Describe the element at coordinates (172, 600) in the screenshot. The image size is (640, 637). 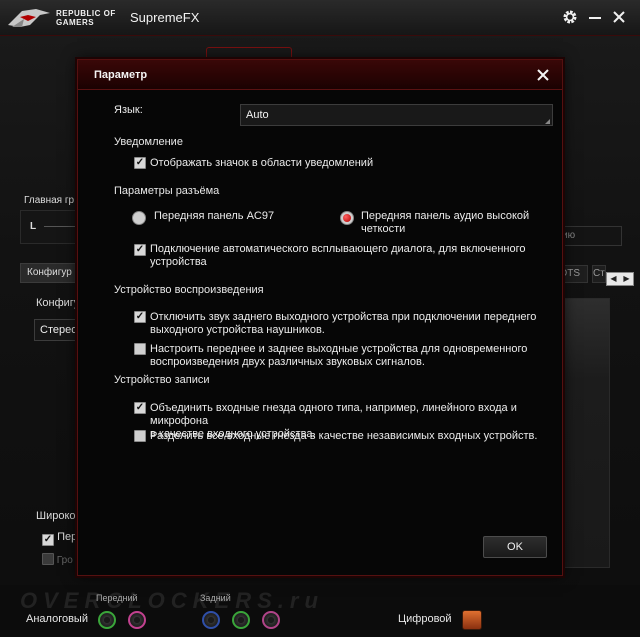
I see `watermark: OVERCLOCKERS.ru` at that location.